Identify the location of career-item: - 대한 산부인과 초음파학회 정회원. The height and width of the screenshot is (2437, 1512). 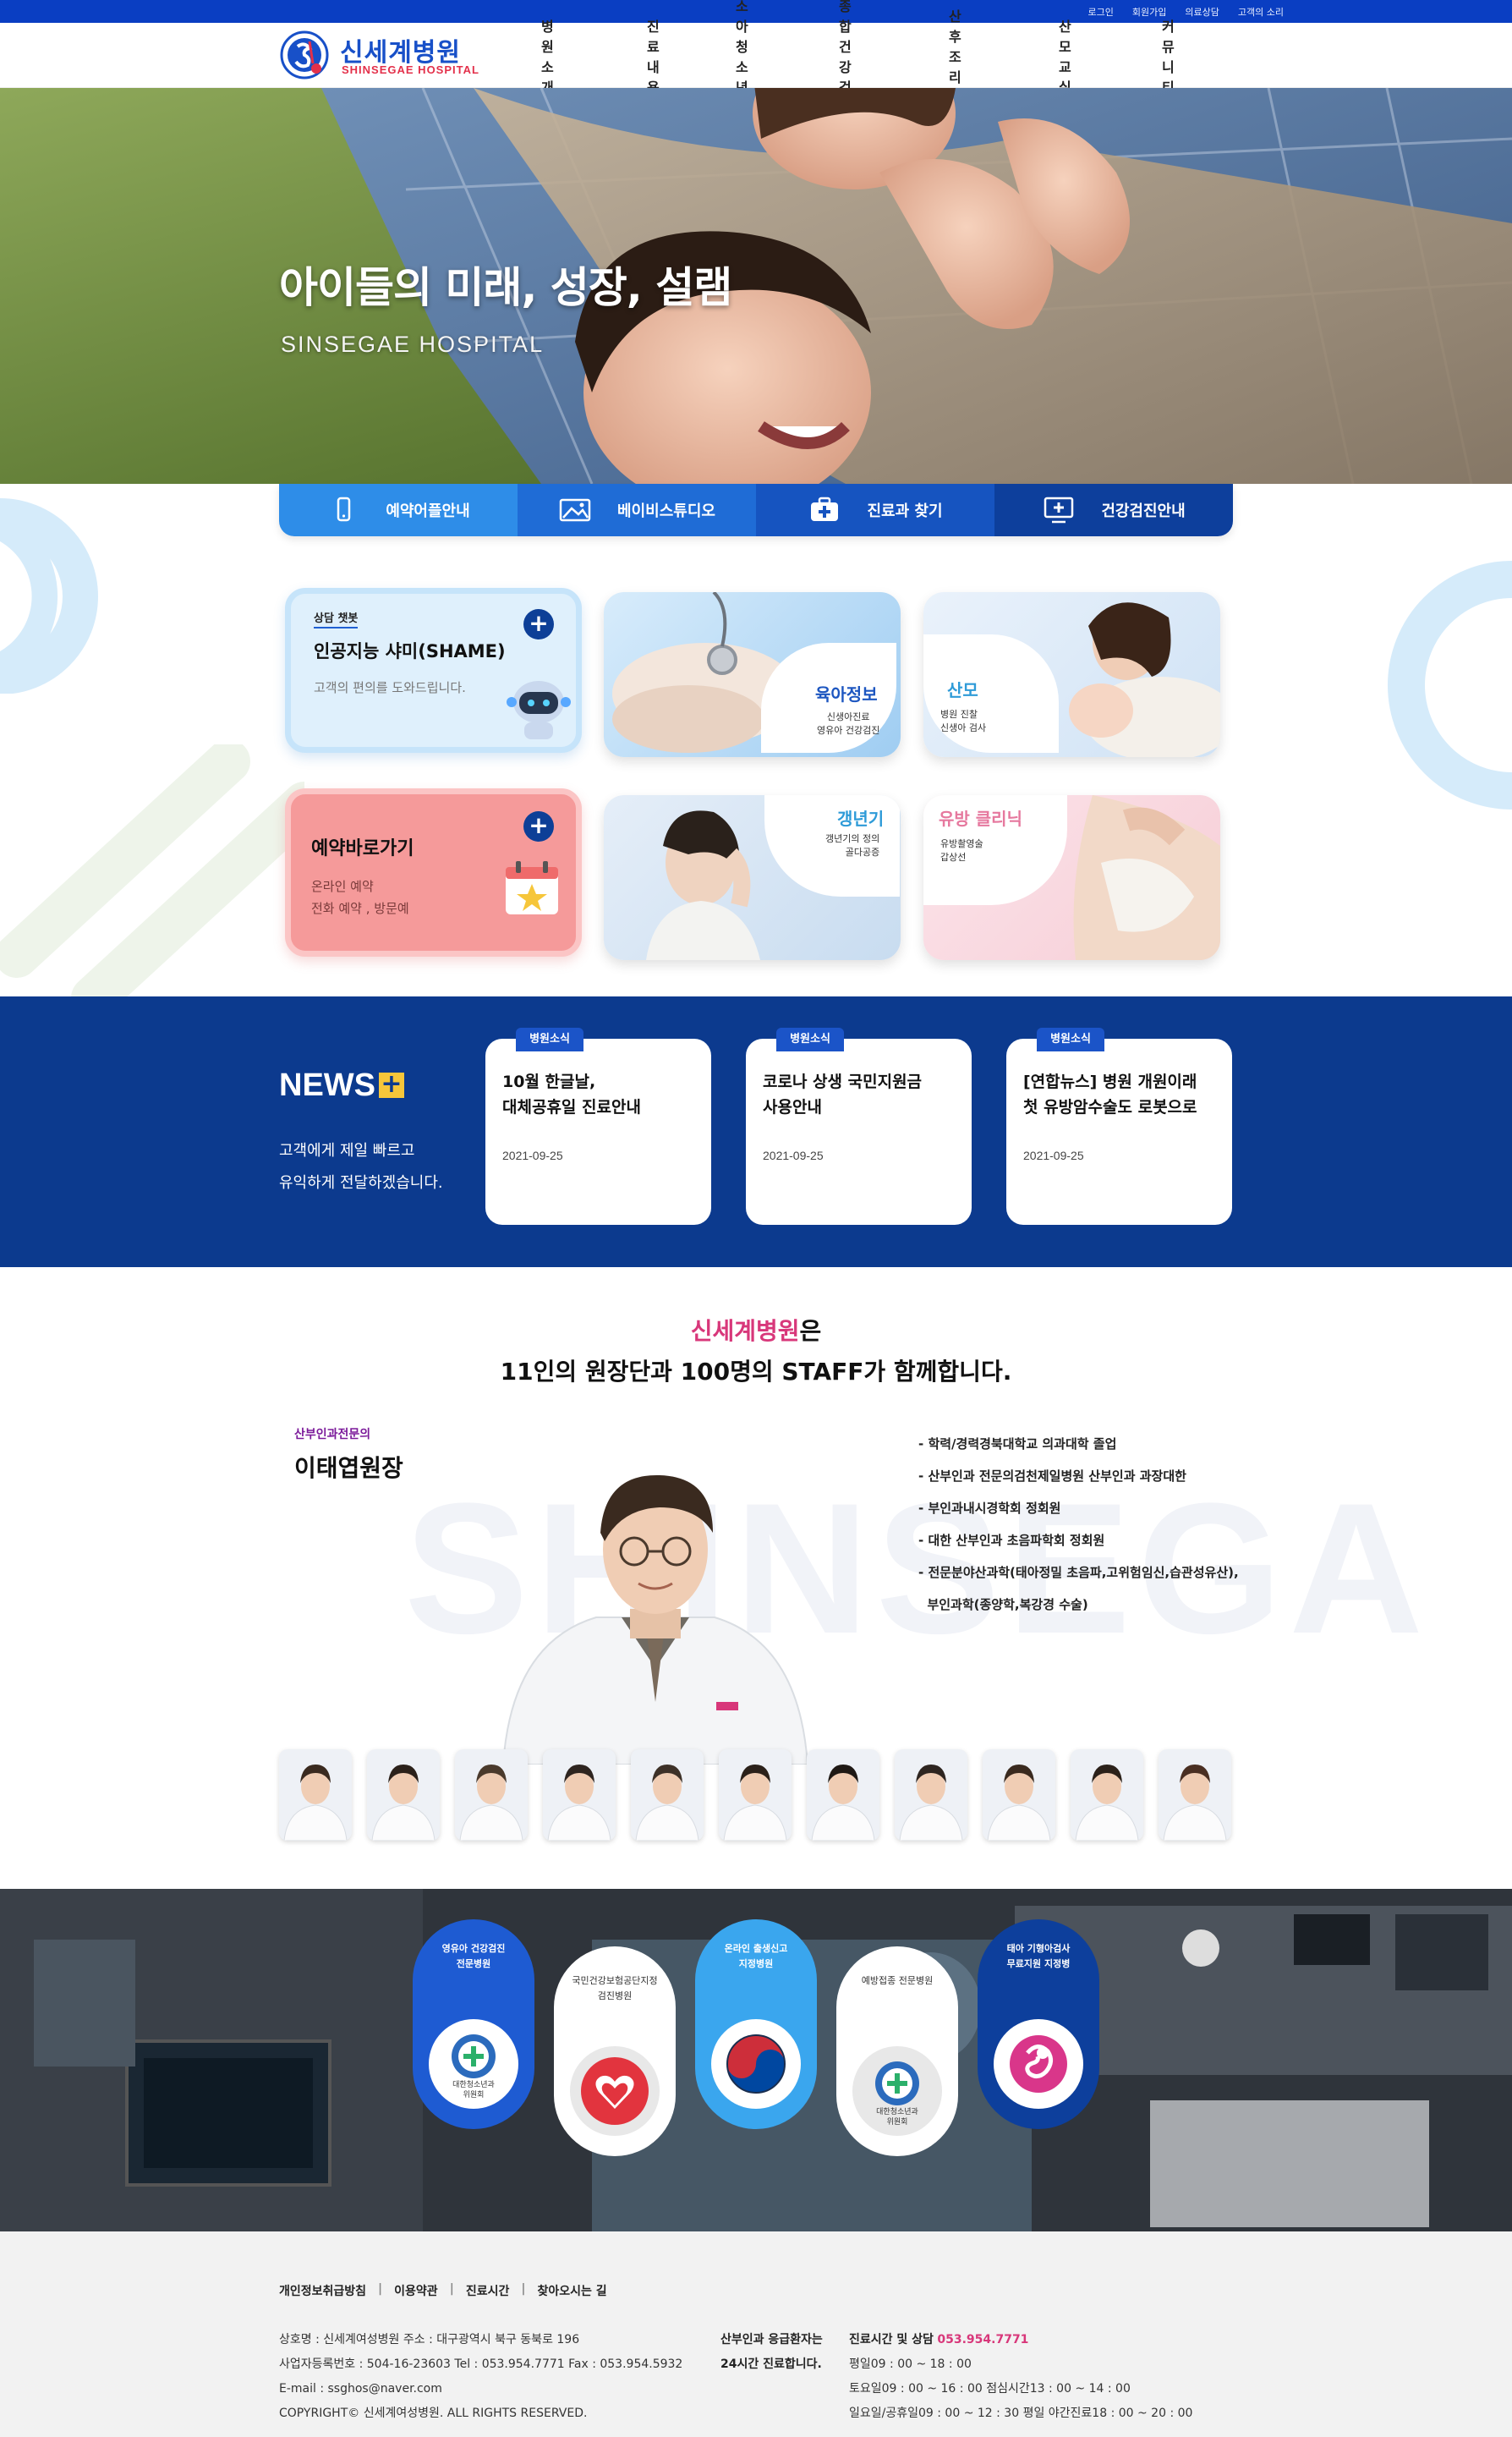
(1011, 1541).